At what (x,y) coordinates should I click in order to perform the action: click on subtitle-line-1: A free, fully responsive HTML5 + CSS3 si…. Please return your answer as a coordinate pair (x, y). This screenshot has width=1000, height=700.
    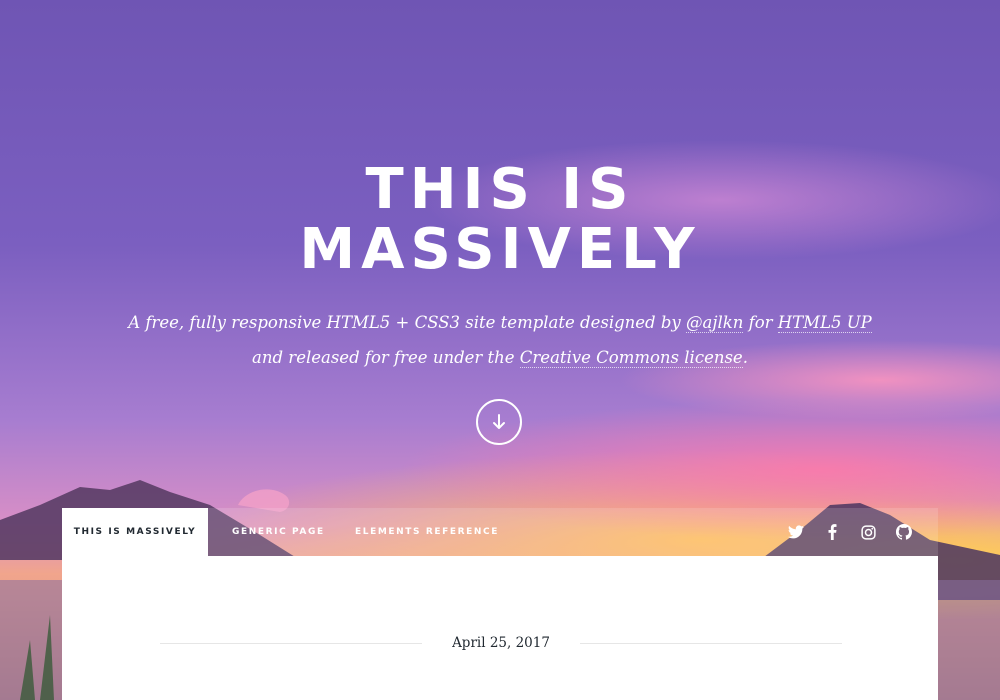
    Looking at the image, I should click on (500, 322).